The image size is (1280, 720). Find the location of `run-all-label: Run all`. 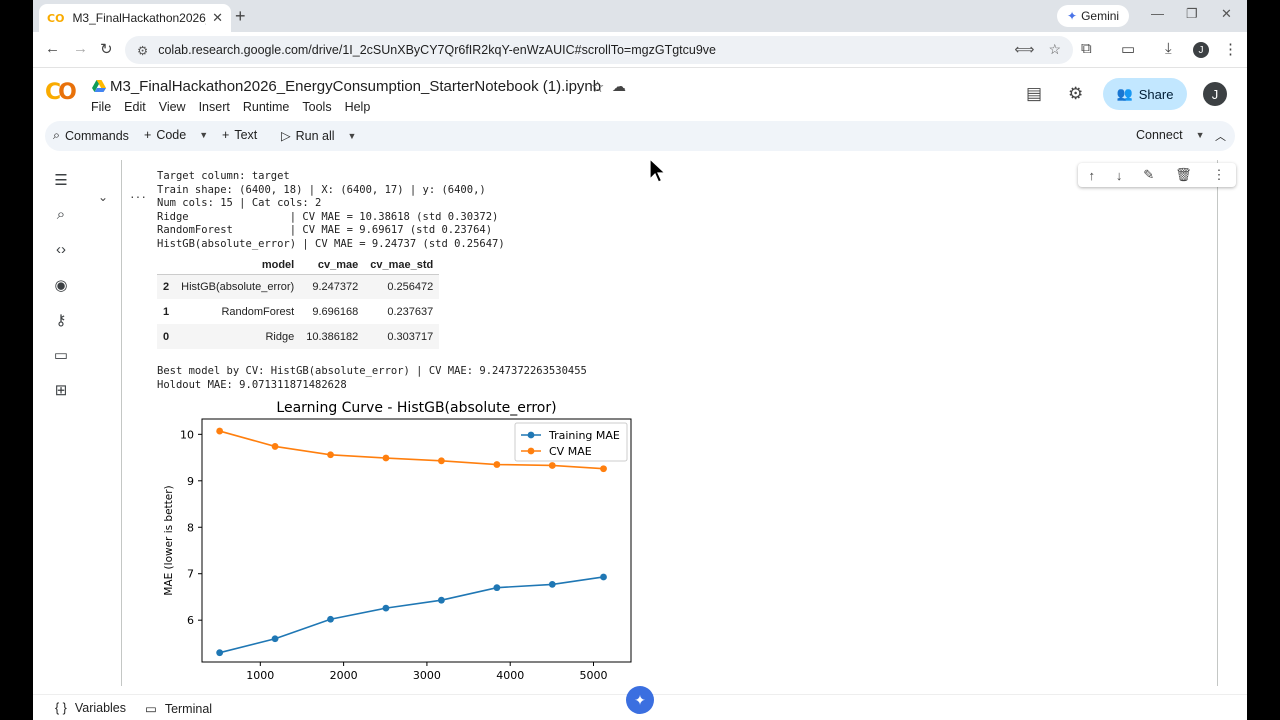

run-all-label: Run all is located at coordinates (315, 135).